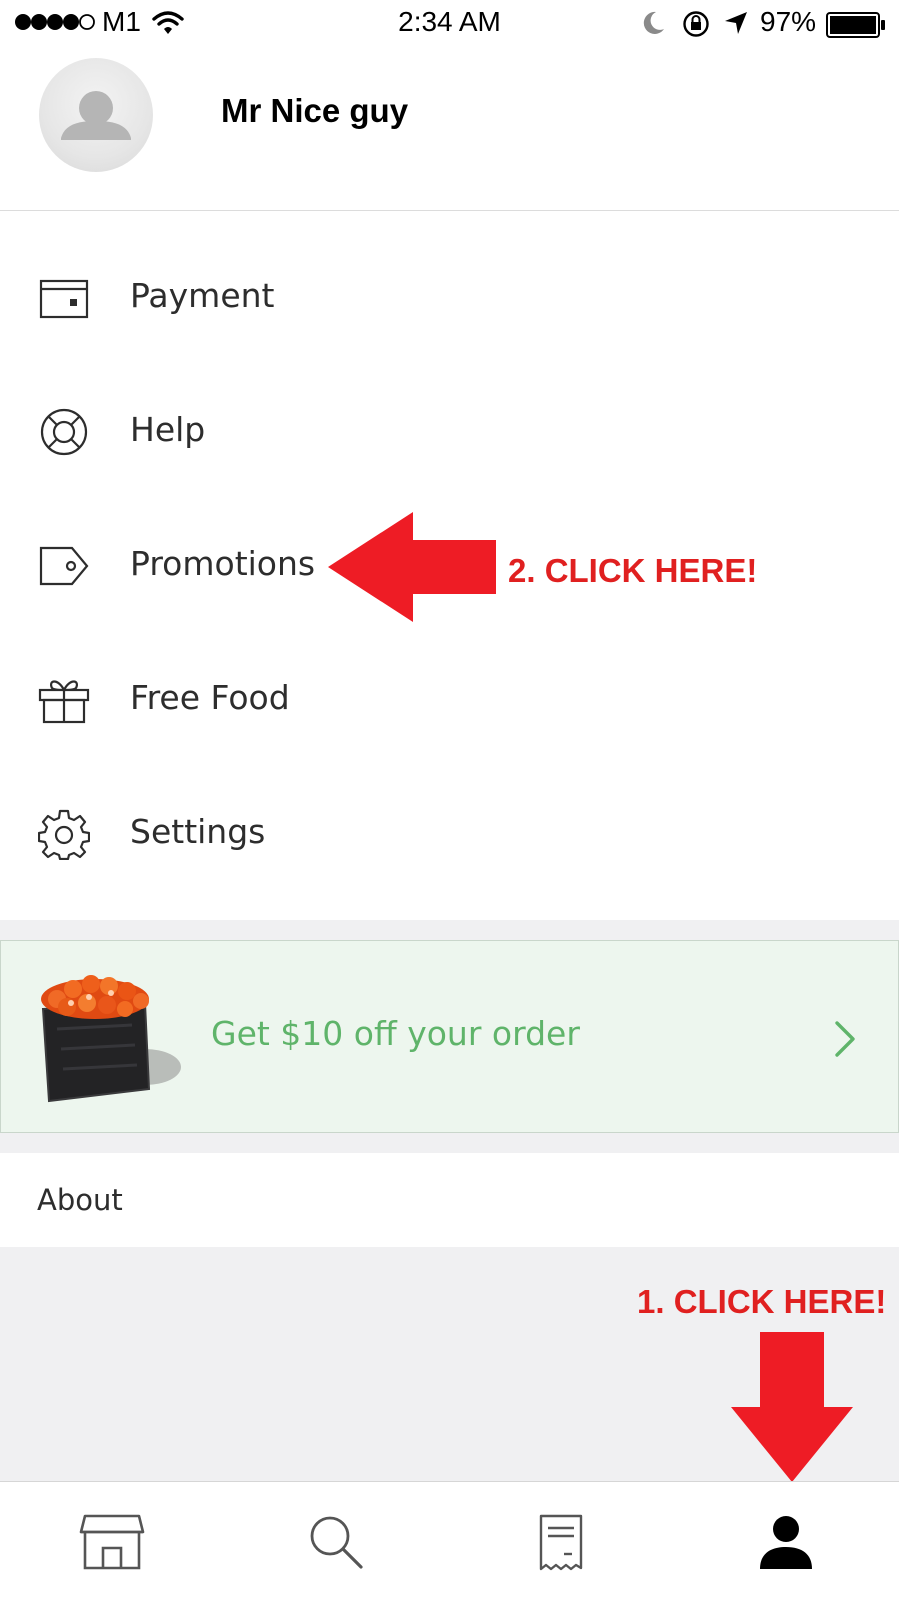 This screenshot has width=899, height=1601. I want to click on tab-account, so click(786, 1541).